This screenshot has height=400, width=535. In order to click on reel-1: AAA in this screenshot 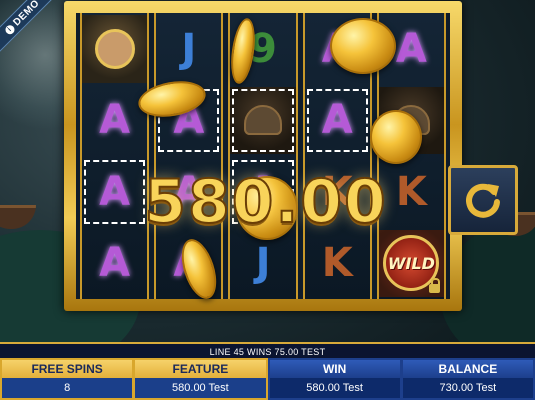, I will do `click(115, 156)`.